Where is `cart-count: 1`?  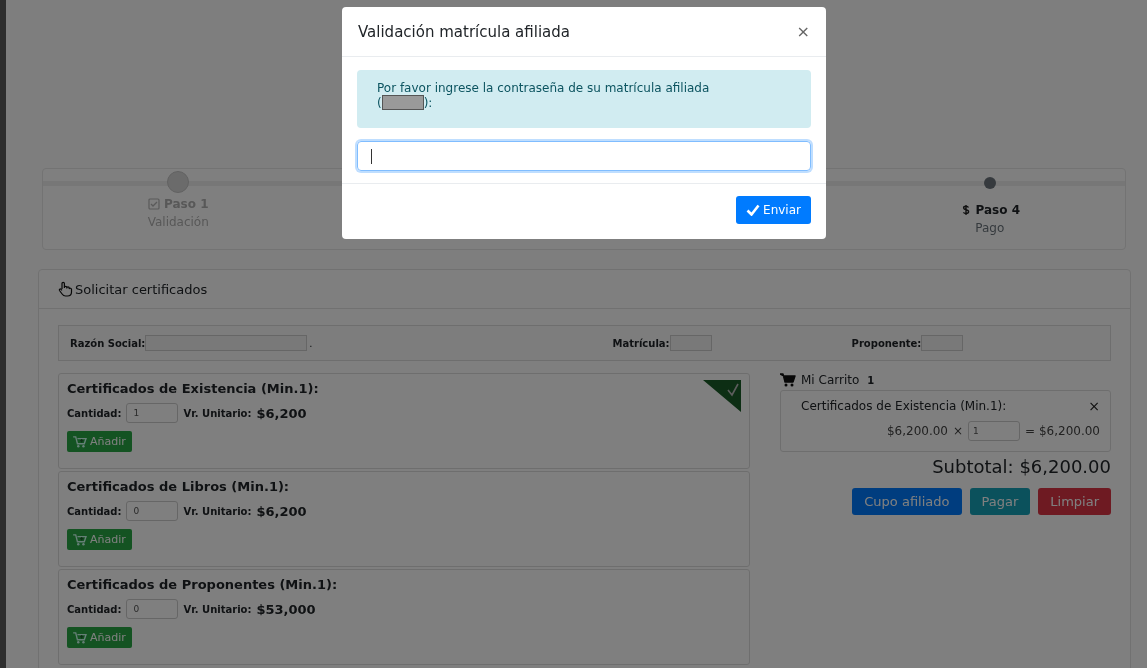
cart-count: 1 is located at coordinates (871, 380).